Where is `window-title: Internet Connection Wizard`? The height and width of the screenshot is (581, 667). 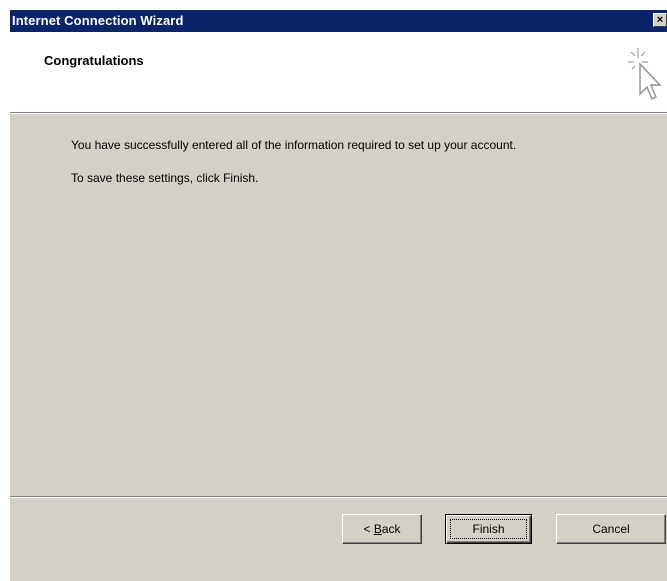
window-title: Internet Connection Wizard is located at coordinates (98, 20).